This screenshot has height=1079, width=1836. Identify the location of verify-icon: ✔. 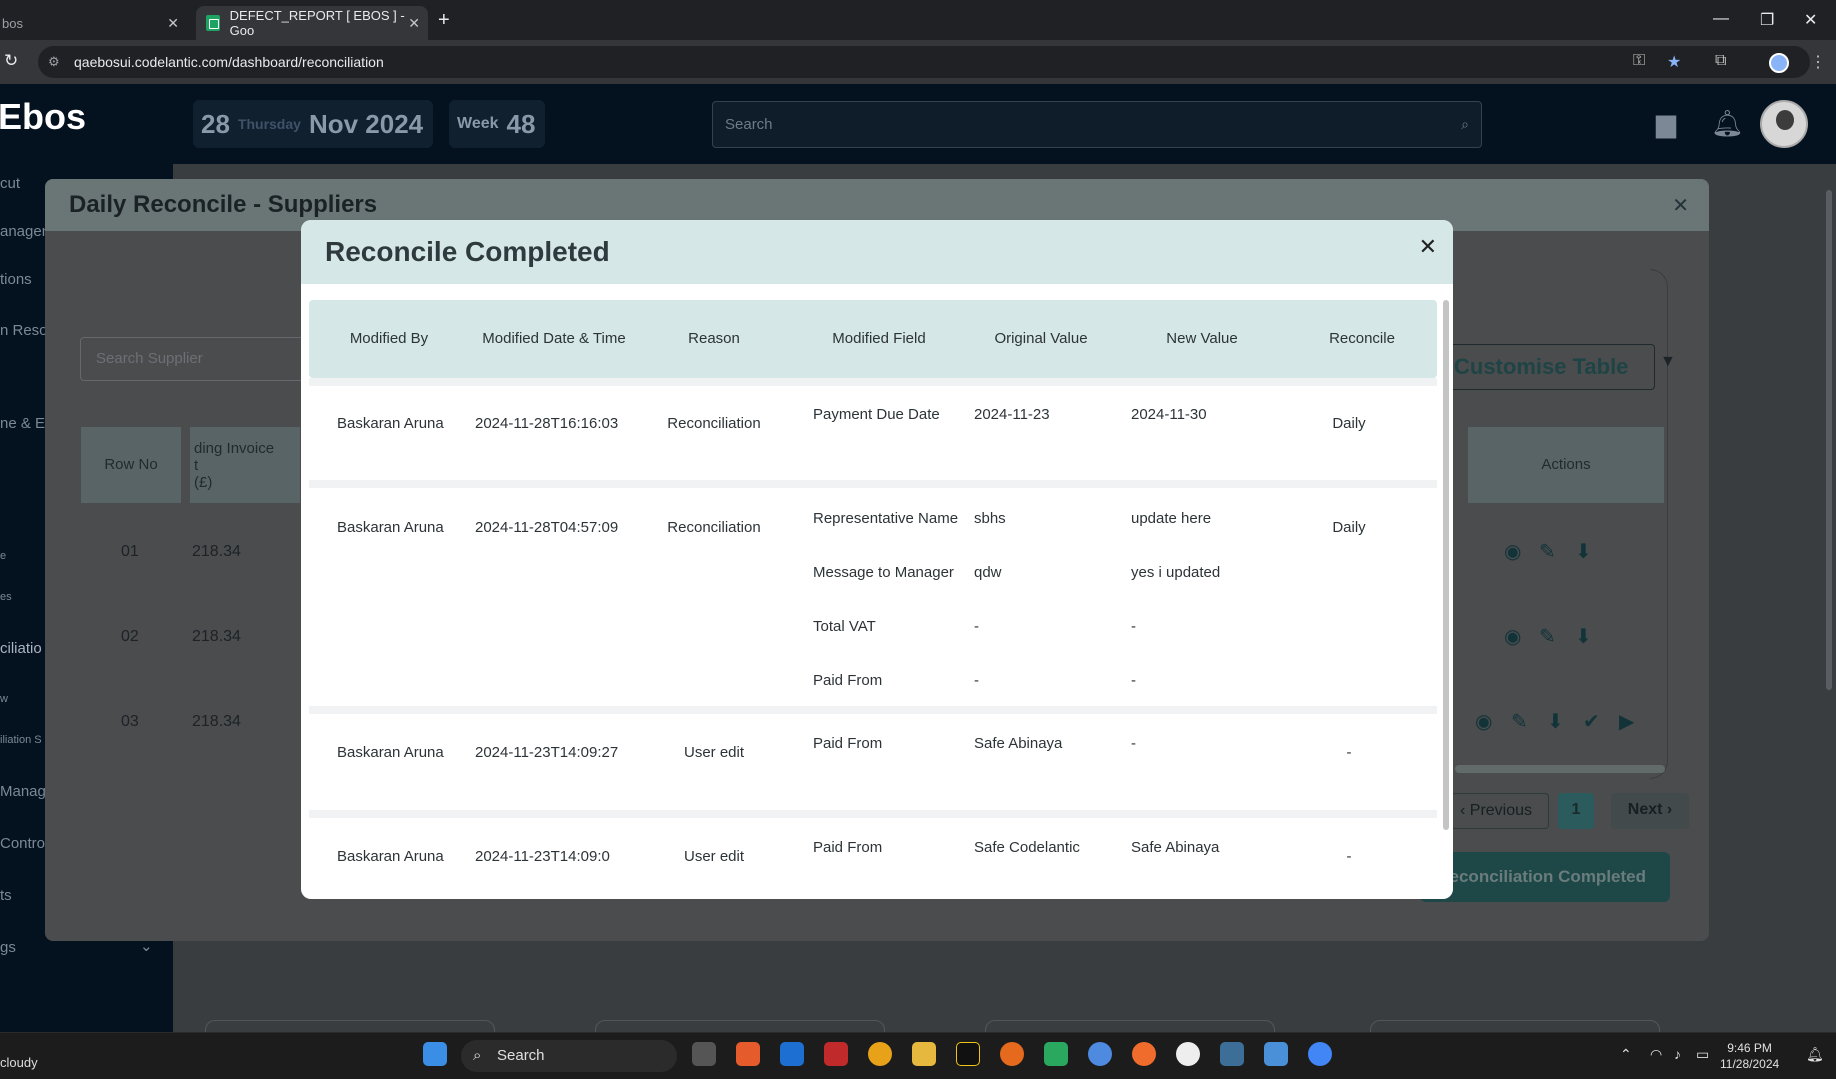
(1591, 721).